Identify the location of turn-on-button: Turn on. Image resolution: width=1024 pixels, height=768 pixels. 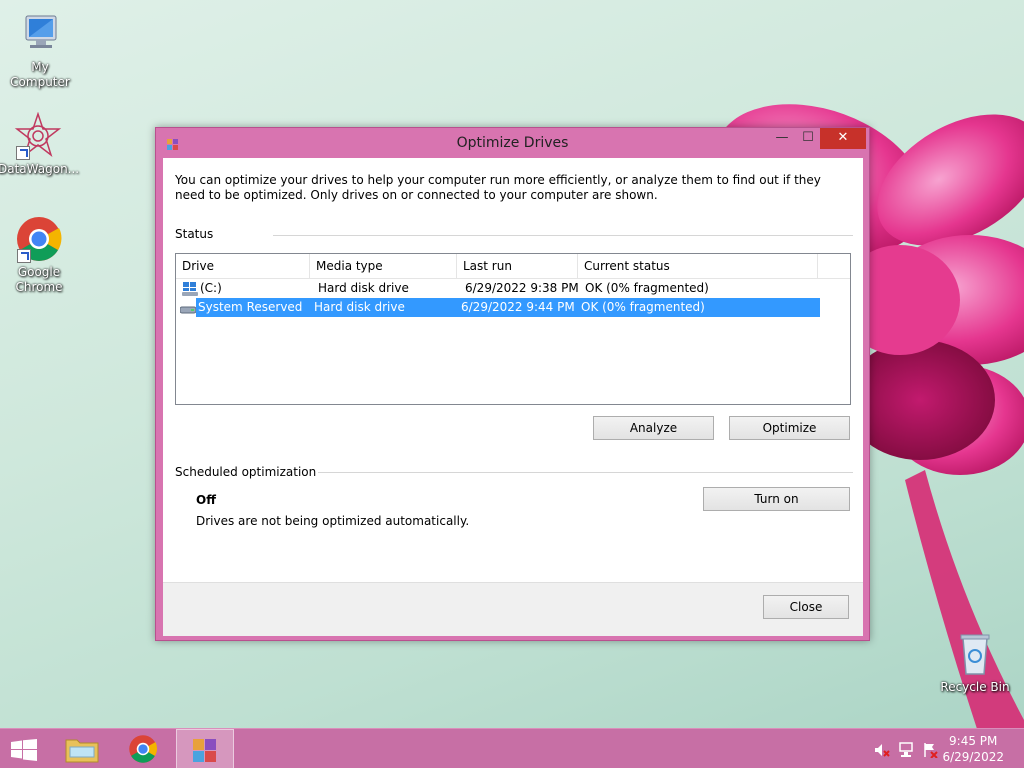
(776, 499).